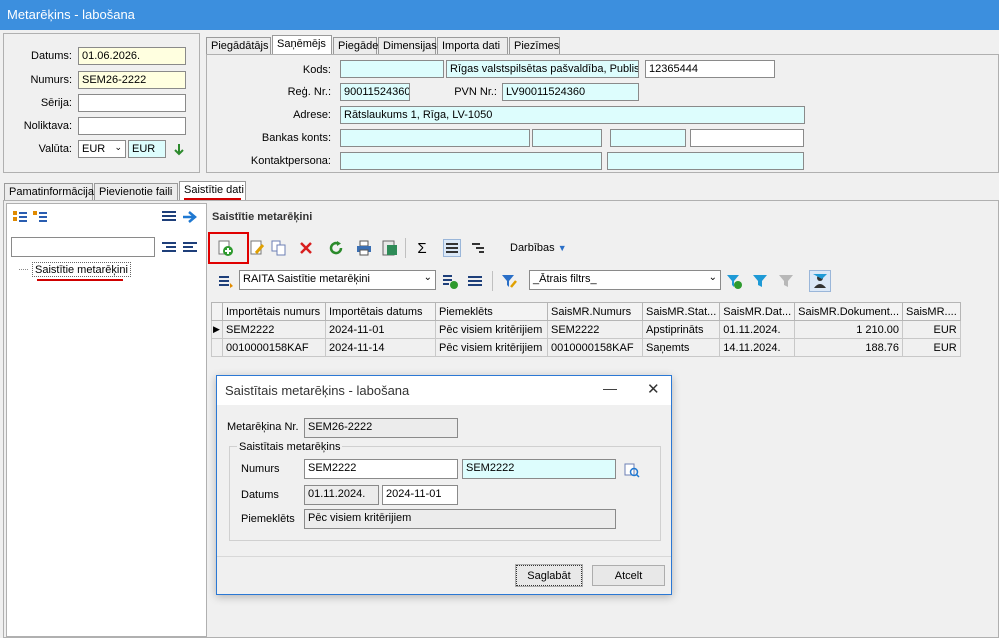  Describe the element at coordinates (849, 329) in the screenshot. I see `table-cell: 1 210.00` at that location.